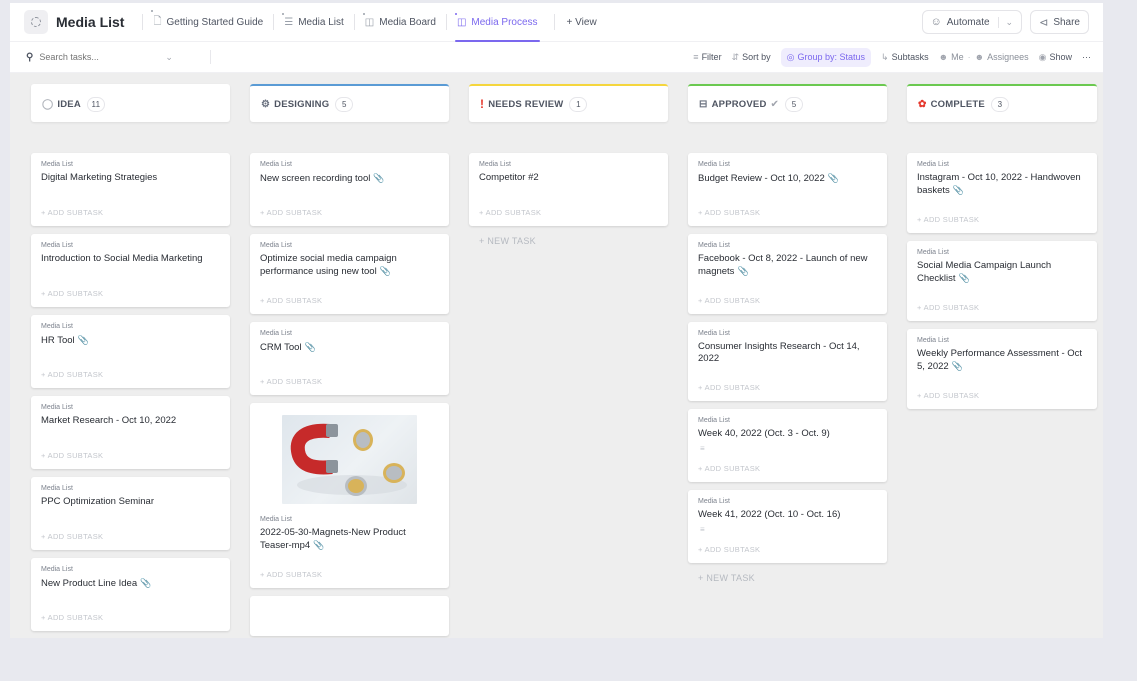 This screenshot has width=1137, height=681. What do you see at coordinates (130, 502) in the screenshot?
I see `task-title: PPC Optimization Seminar` at bounding box center [130, 502].